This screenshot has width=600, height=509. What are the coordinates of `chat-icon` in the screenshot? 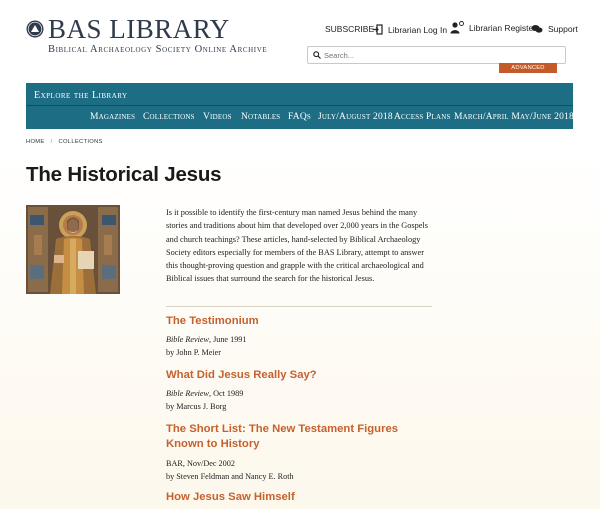 It's located at (537, 29).